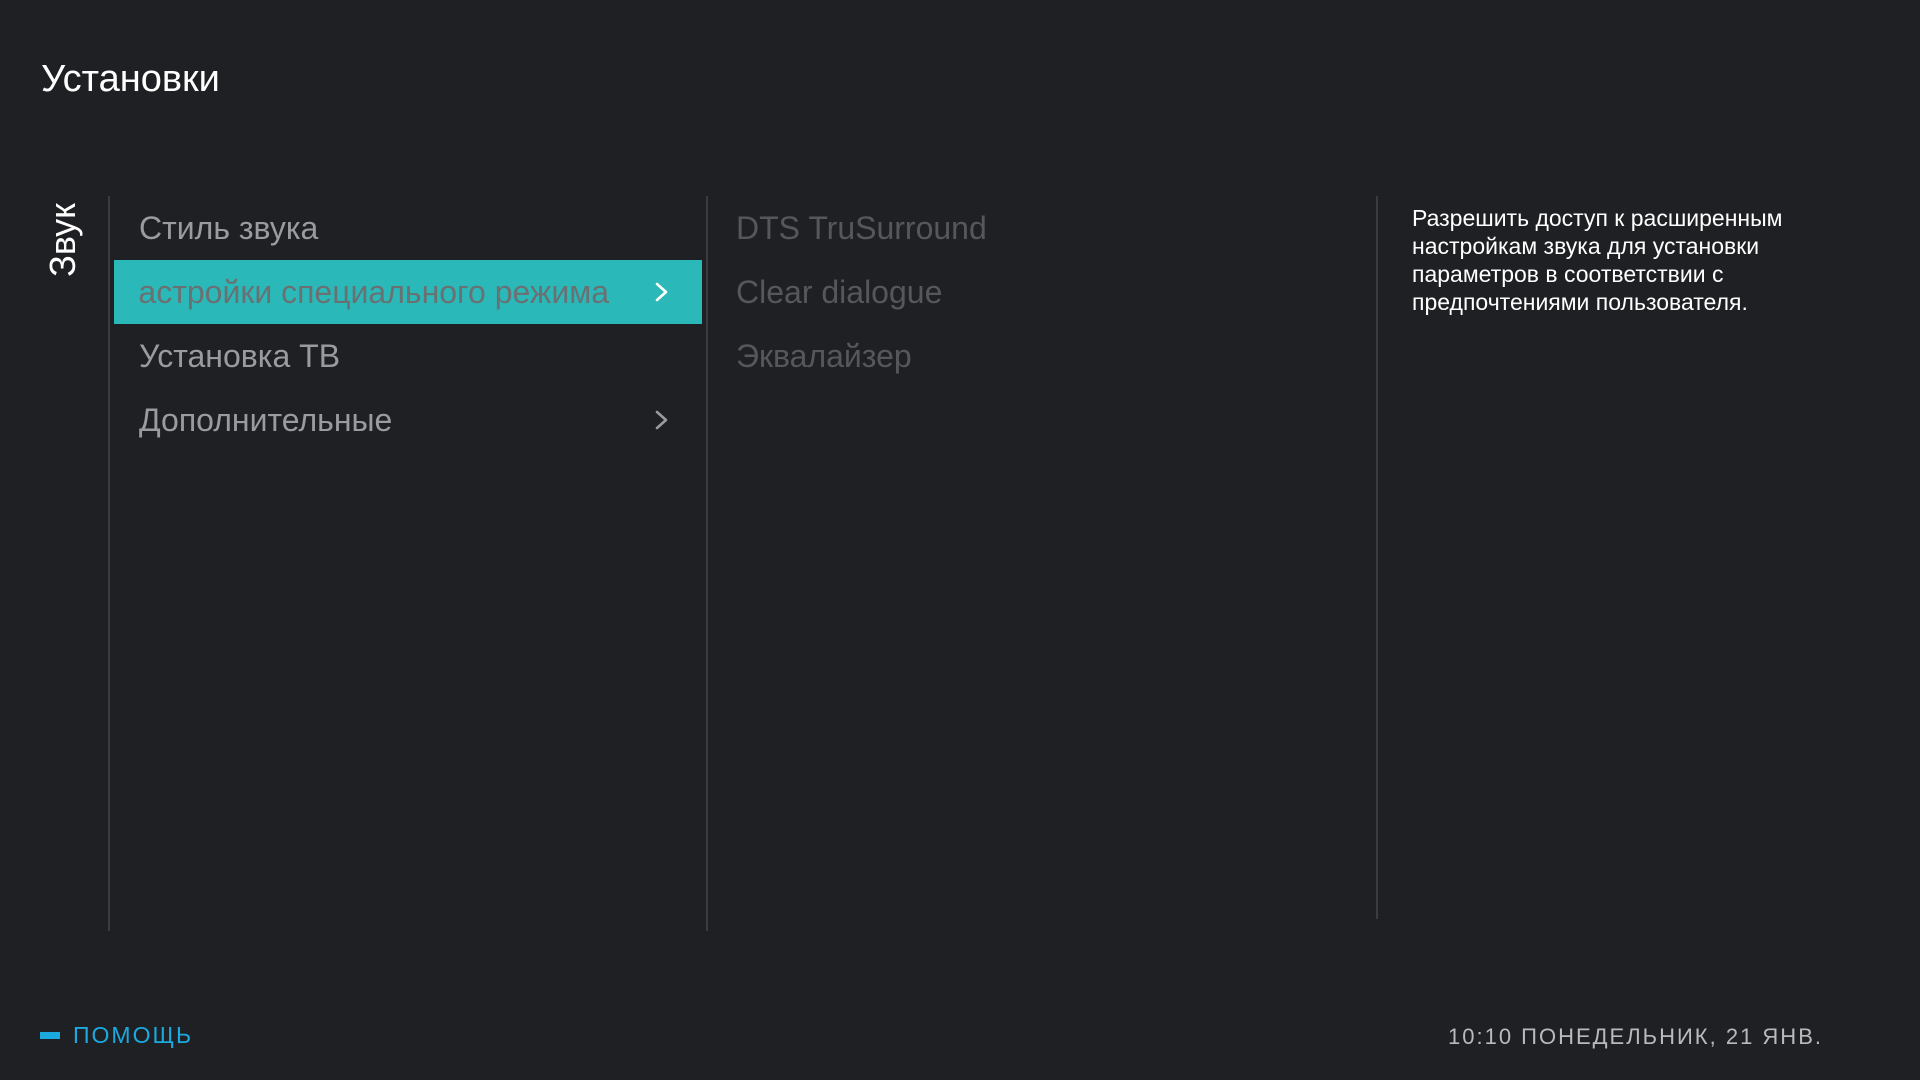 The height and width of the screenshot is (1080, 1920). What do you see at coordinates (50, 1035) in the screenshot?
I see `help-key-icon` at bounding box center [50, 1035].